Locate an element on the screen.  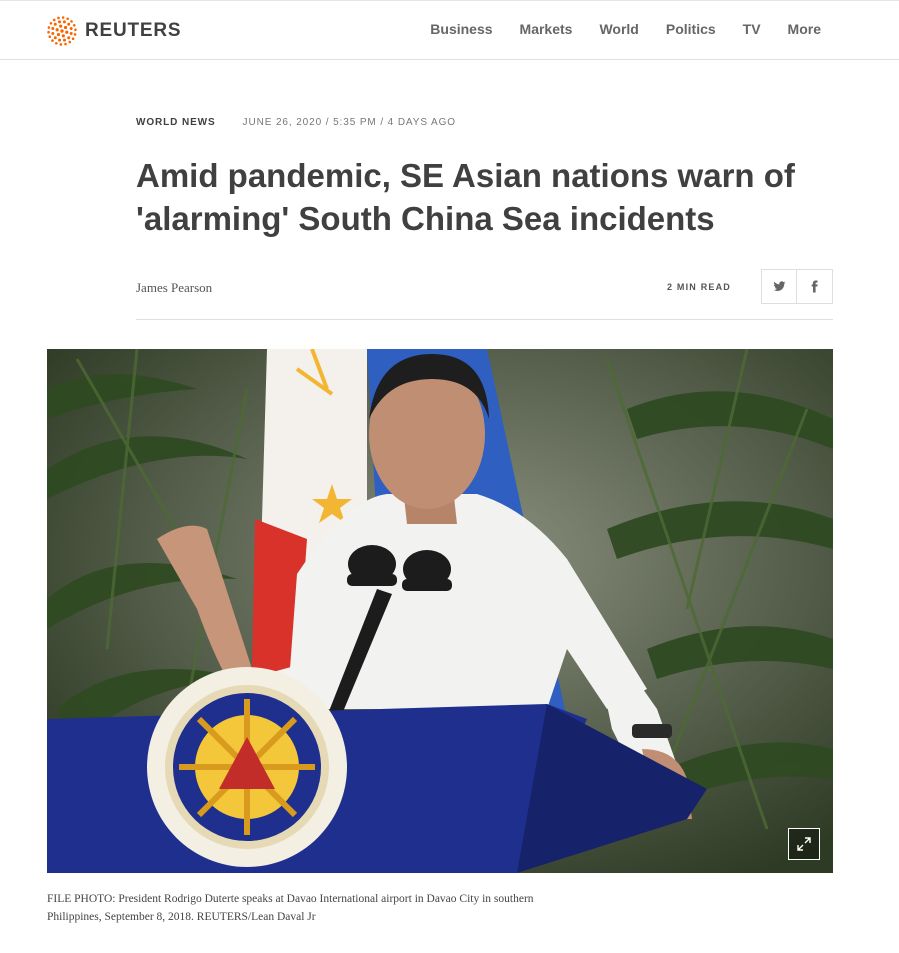
facebook-icon is located at coordinates (814, 286).